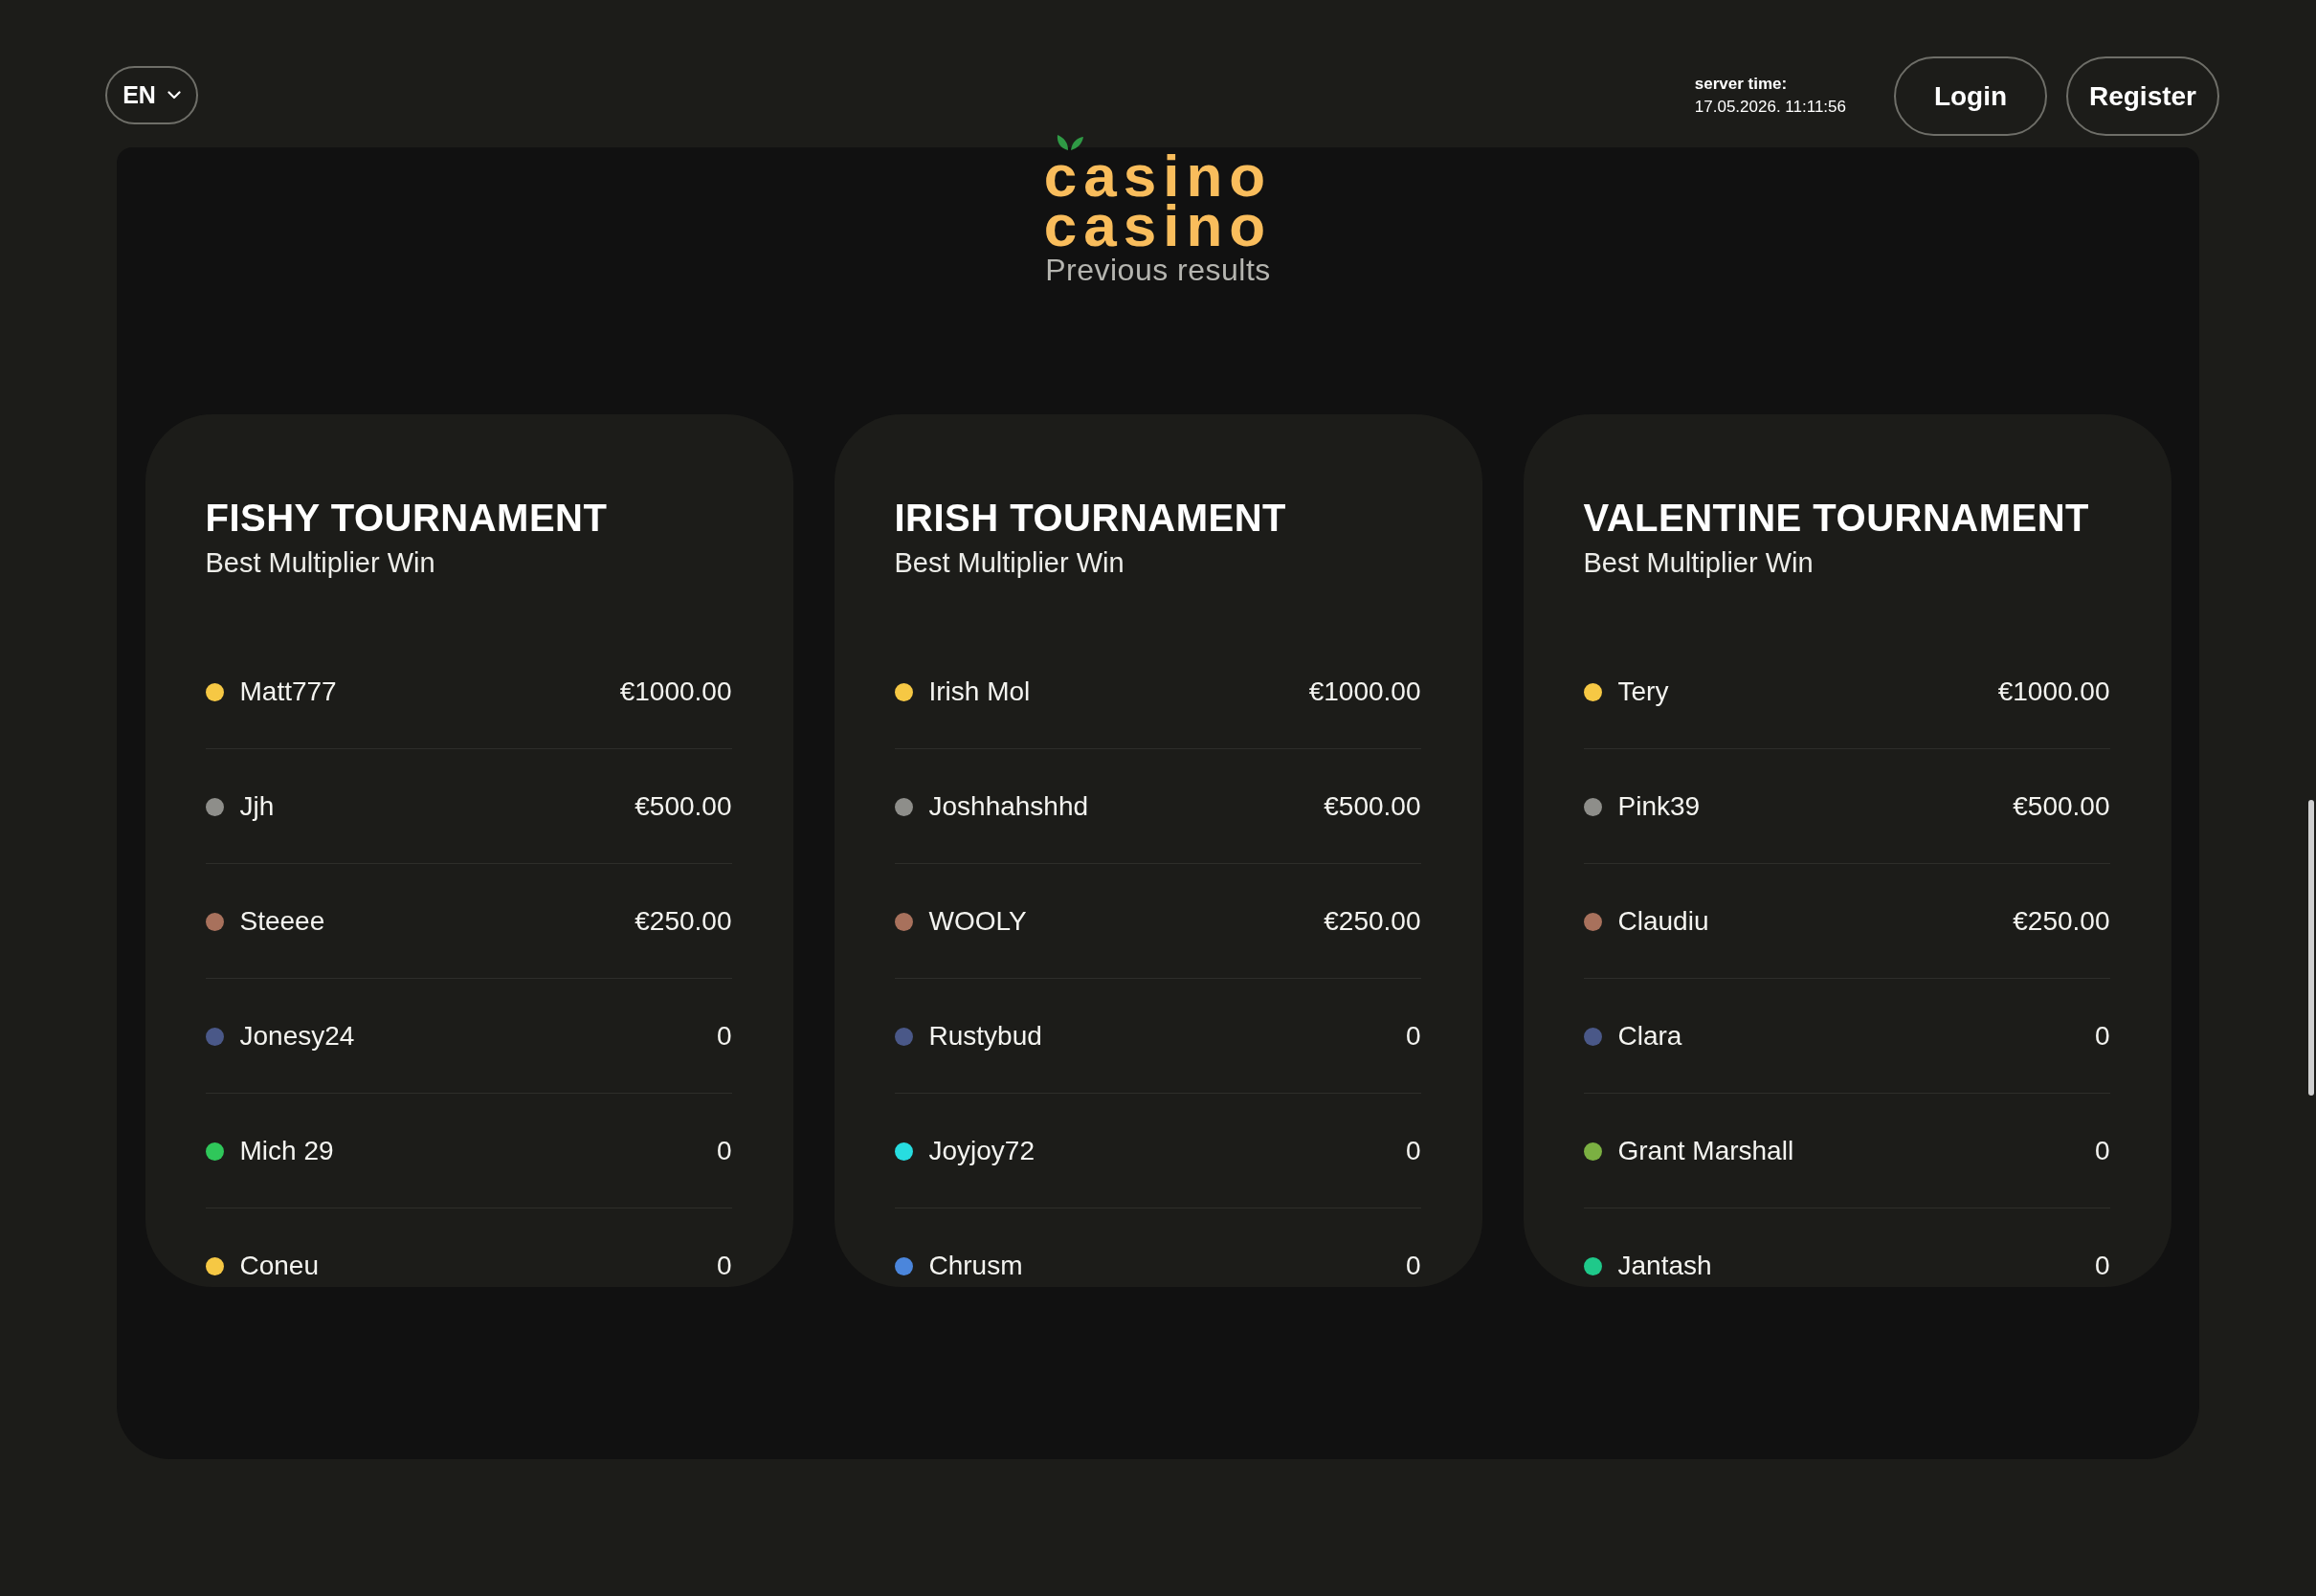 The width and height of the screenshot is (2316, 1596). I want to click on server-time-value: 17.05.2026. 11:11:56, so click(1770, 108).